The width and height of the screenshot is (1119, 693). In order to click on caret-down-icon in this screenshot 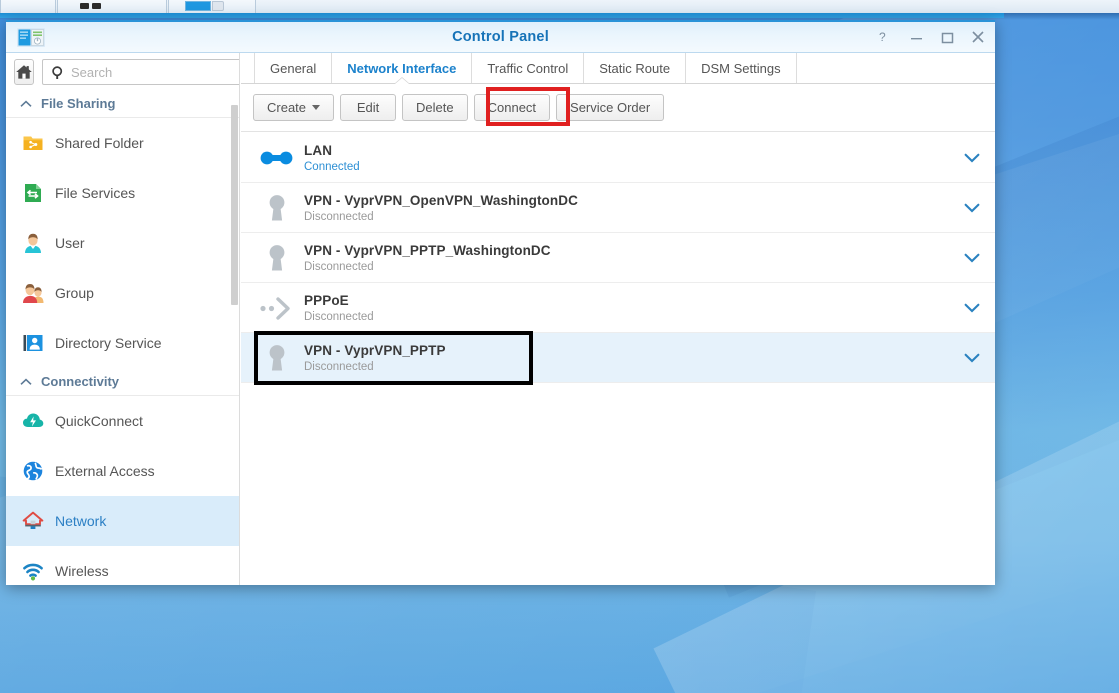, I will do `click(316, 107)`.